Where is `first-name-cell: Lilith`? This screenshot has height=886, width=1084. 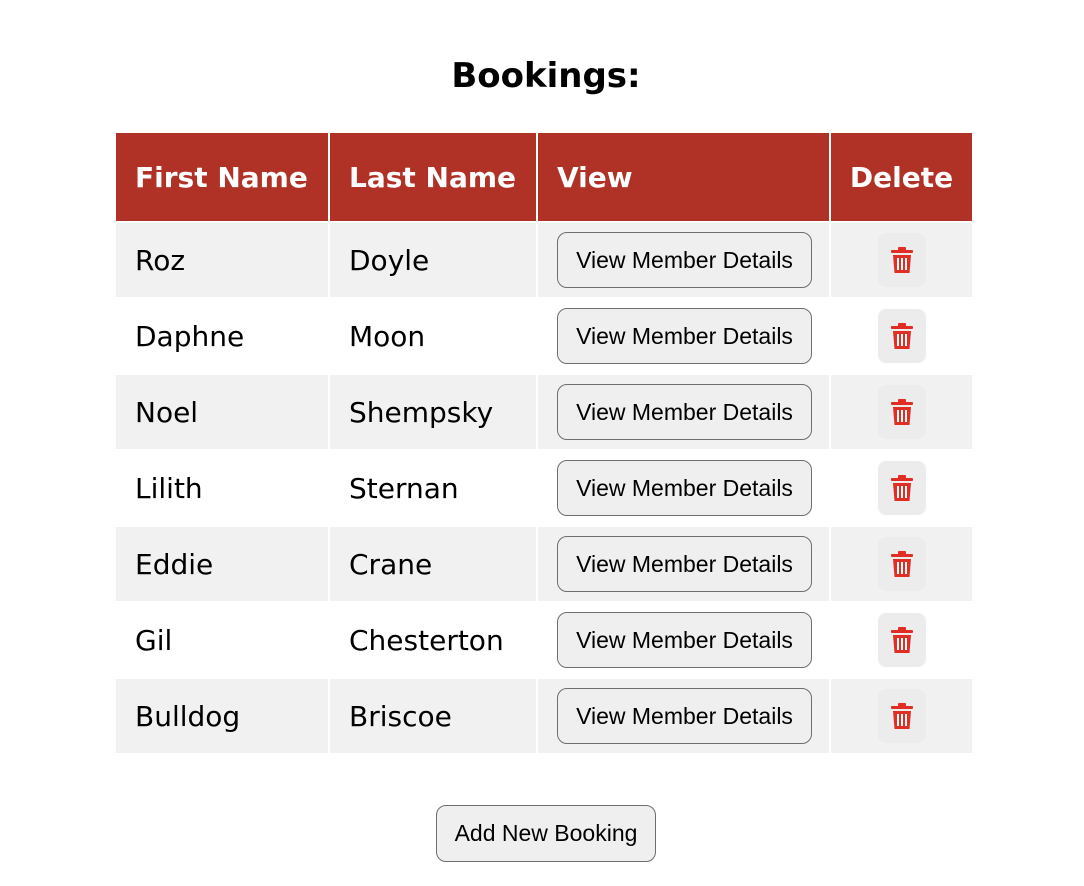
first-name-cell: Lilith is located at coordinates (222, 488).